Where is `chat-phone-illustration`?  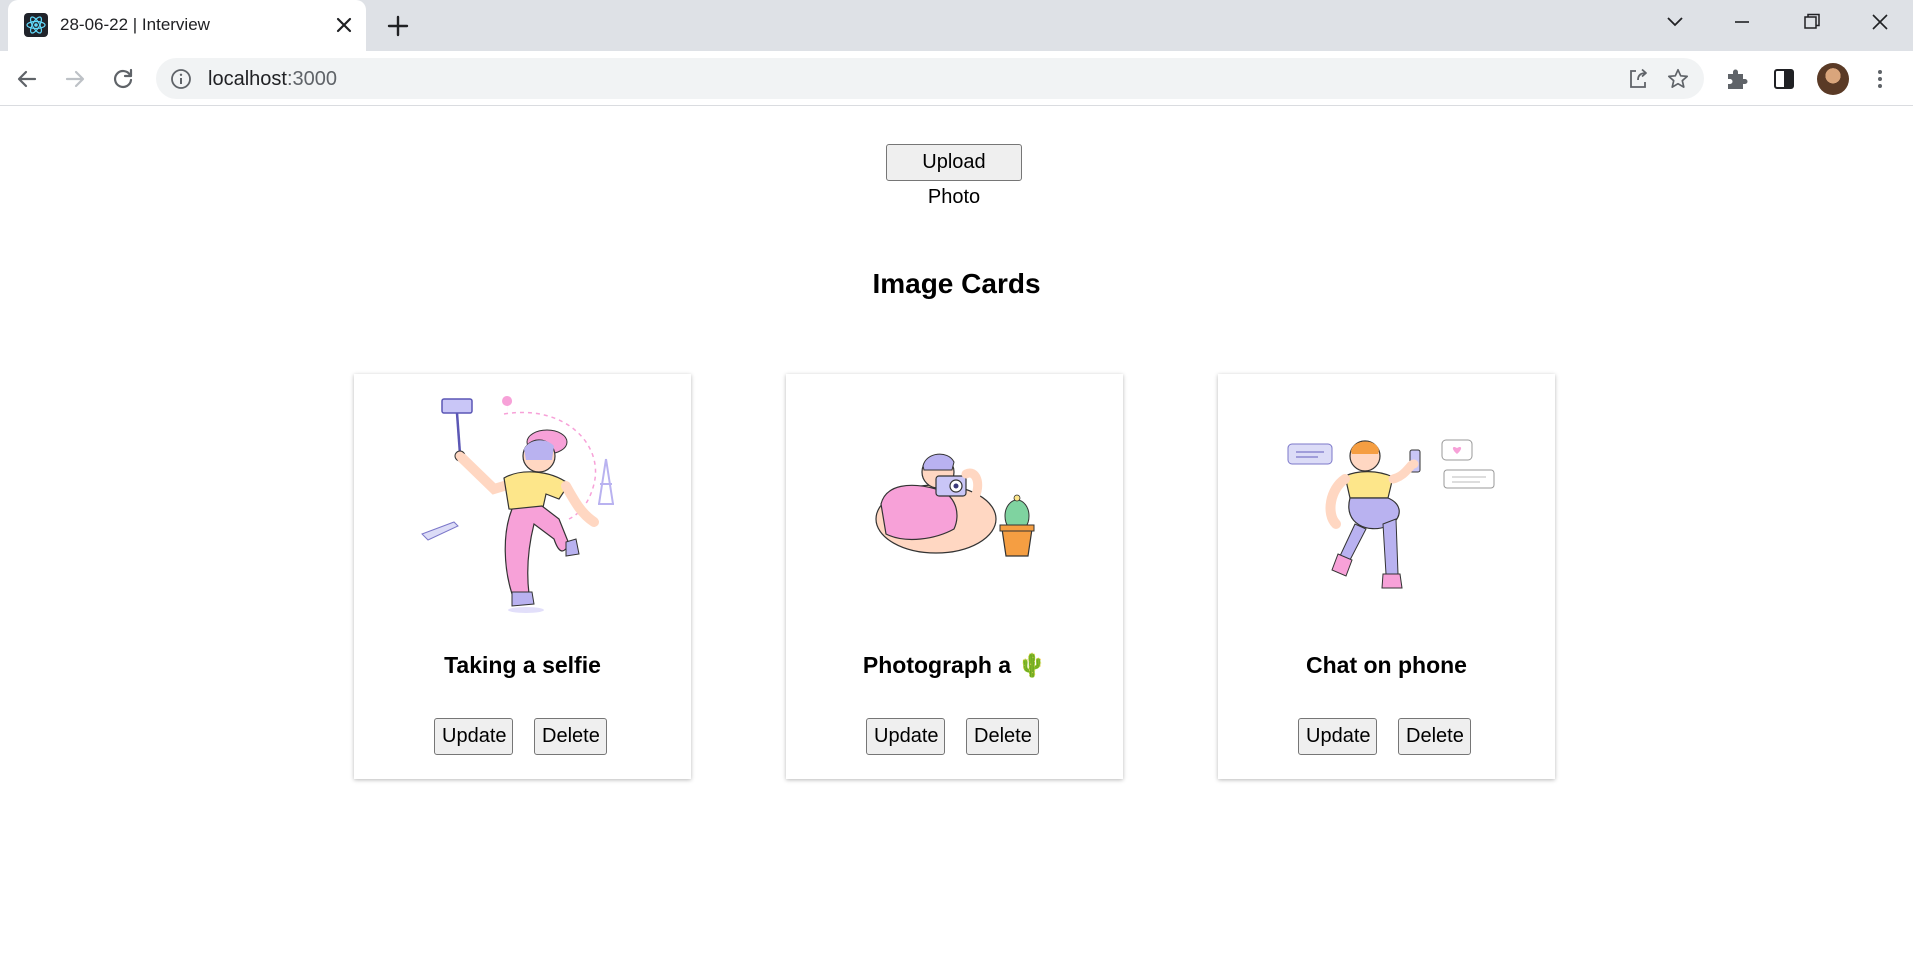 chat-phone-illustration is located at coordinates (1386, 504).